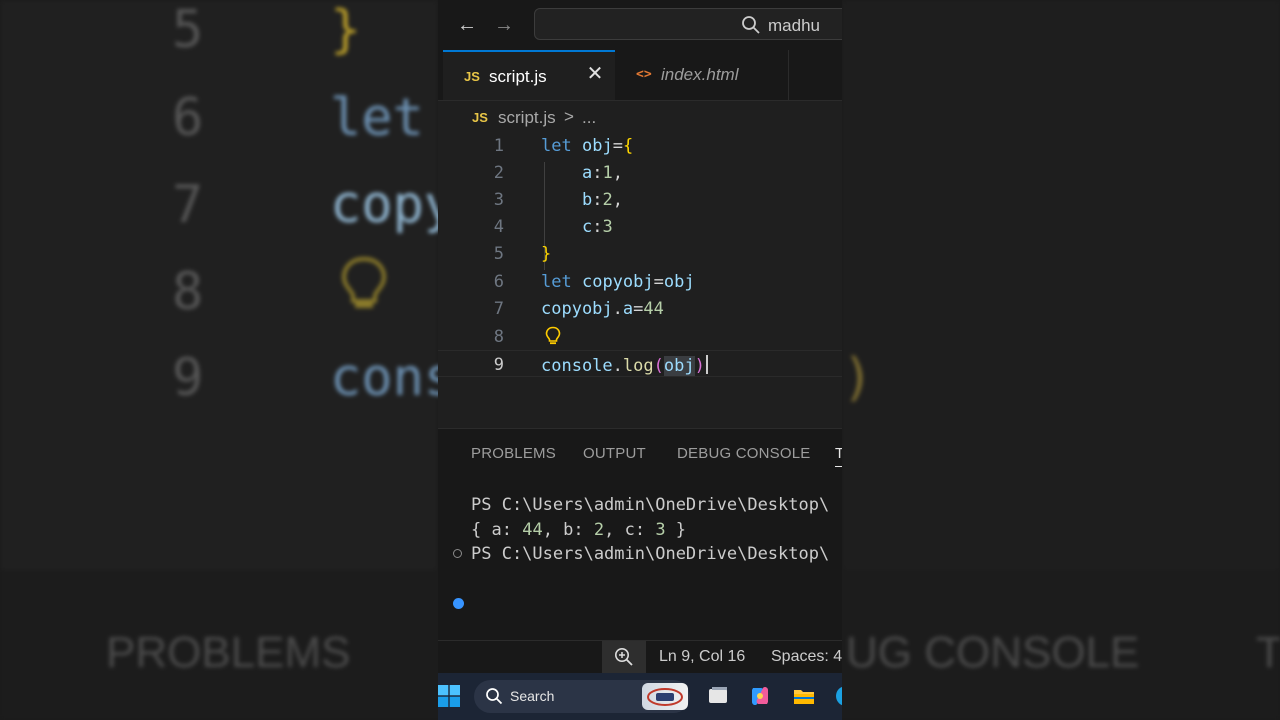  What do you see at coordinates (587, 200) in the screenshot?
I see `token-property: b` at bounding box center [587, 200].